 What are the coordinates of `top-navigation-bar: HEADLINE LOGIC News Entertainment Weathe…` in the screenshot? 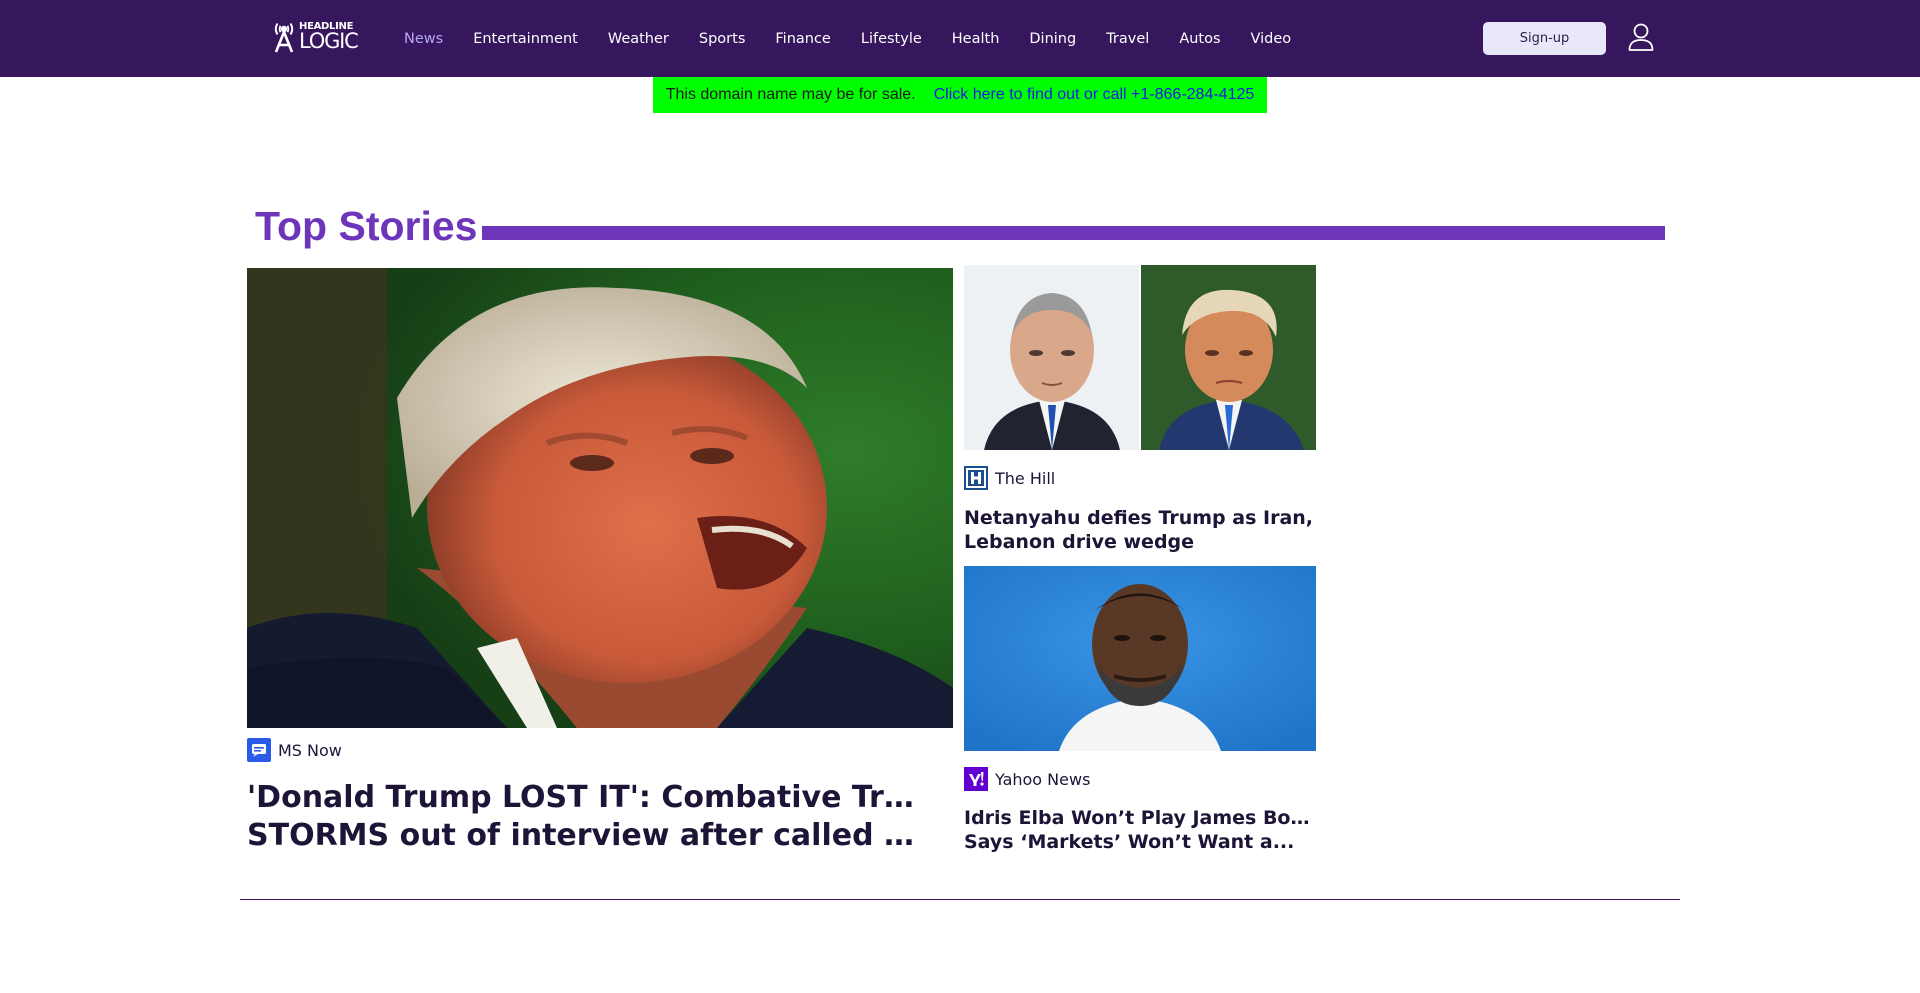 It's located at (960, 38).